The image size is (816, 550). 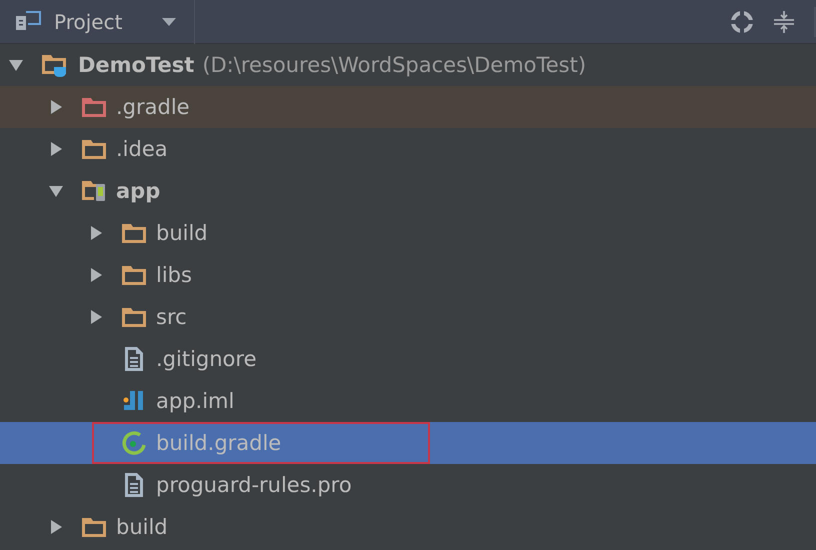 What do you see at coordinates (408, 401) in the screenshot?
I see `tree-row: app.iml` at bounding box center [408, 401].